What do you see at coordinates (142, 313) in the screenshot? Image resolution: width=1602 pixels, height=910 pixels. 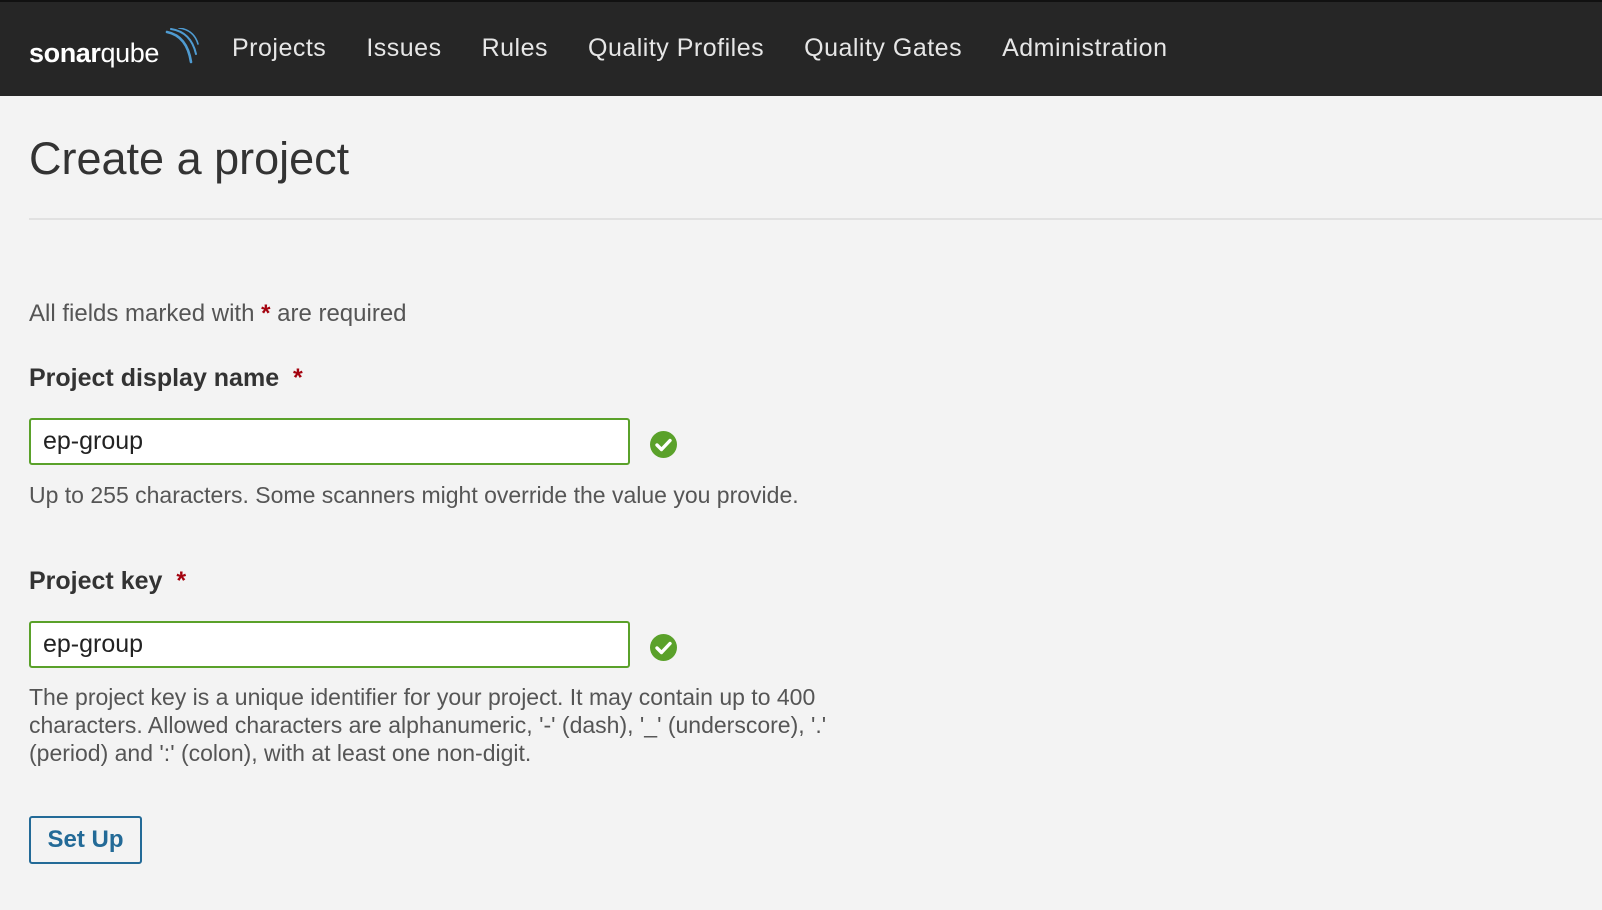 I see `required-note-prefix: All fields marked with` at bounding box center [142, 313].